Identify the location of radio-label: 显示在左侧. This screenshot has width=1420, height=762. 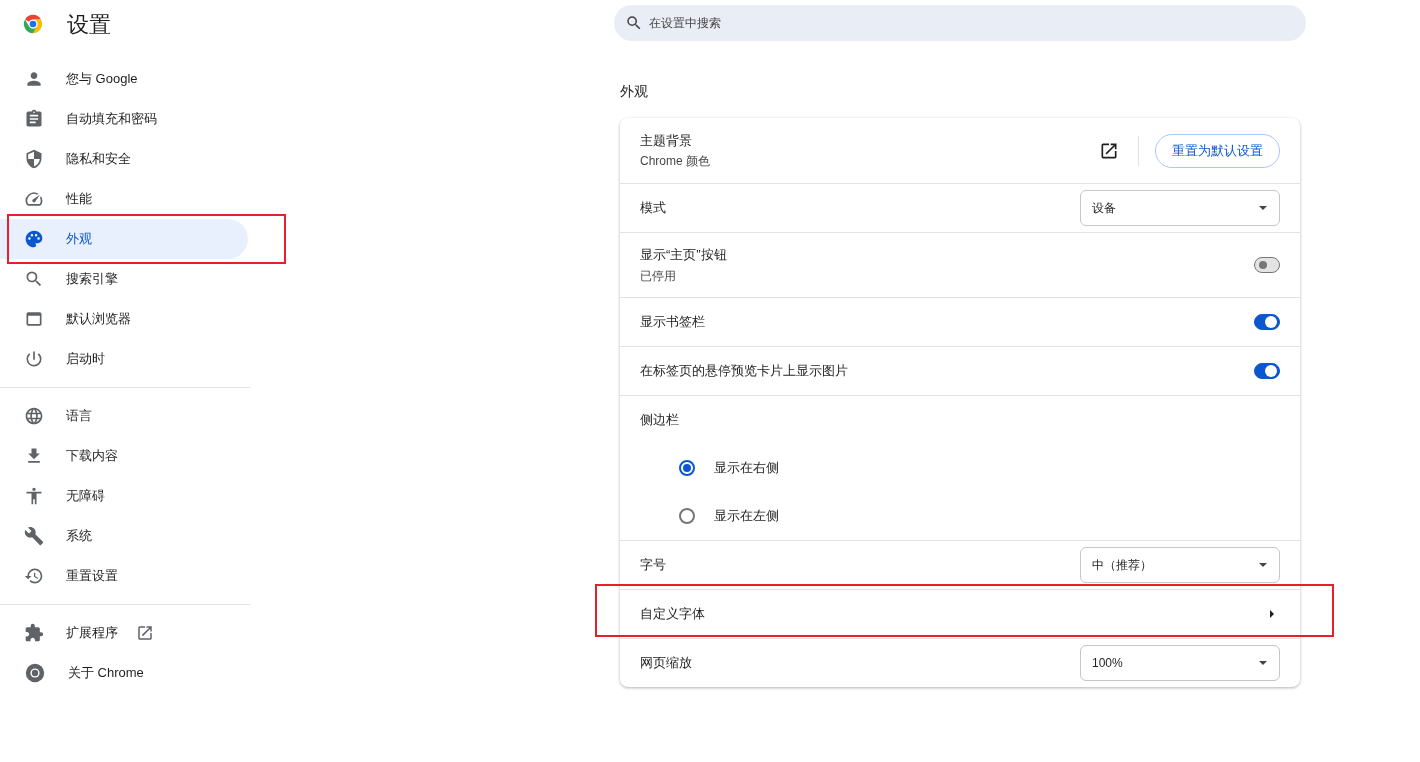
(746, 516).